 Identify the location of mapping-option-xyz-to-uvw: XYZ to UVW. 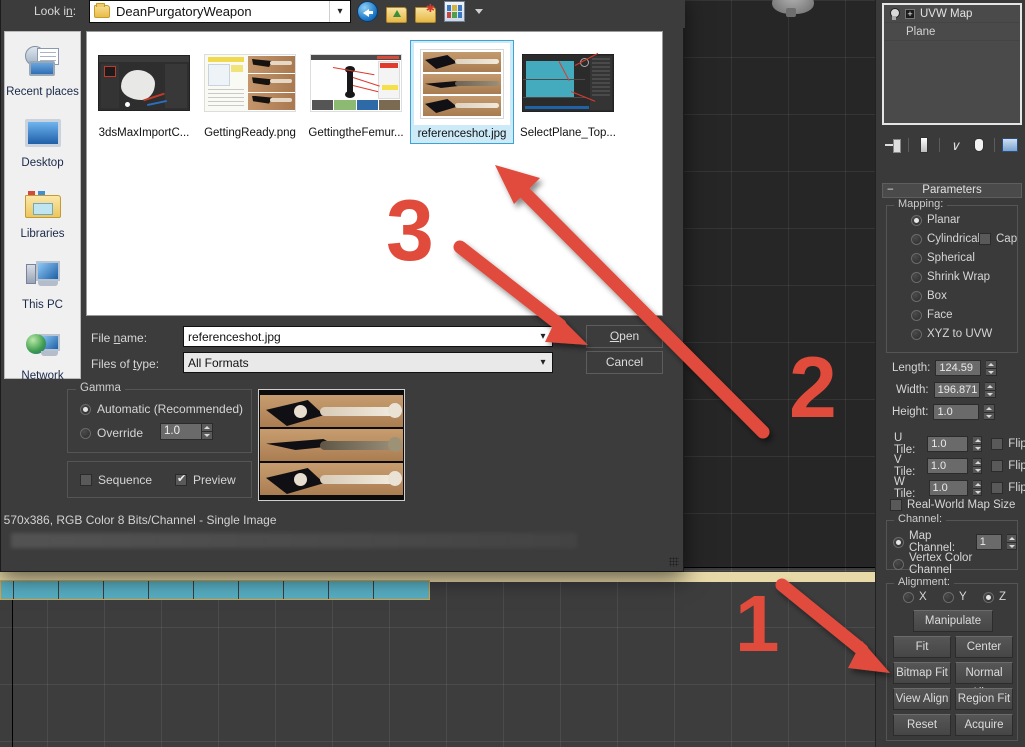
(951, 334).